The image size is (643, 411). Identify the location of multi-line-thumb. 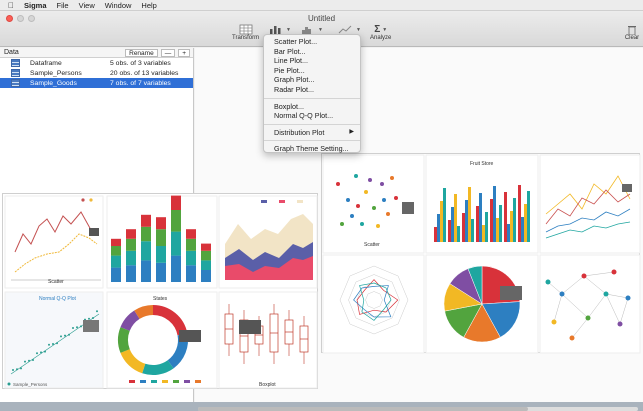
(590, 204).